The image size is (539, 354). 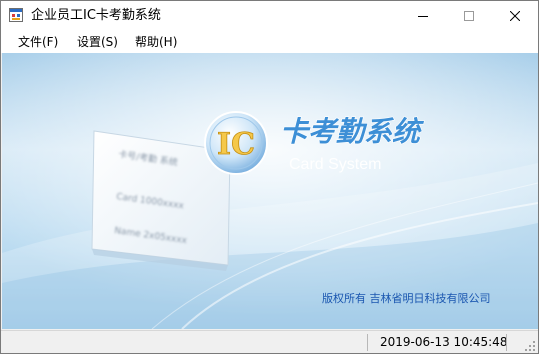 What do you see at coordinates (97, 42) in the screenshot?
I see `menu-settings: 设置(S)` at bounding box center [97, 42].